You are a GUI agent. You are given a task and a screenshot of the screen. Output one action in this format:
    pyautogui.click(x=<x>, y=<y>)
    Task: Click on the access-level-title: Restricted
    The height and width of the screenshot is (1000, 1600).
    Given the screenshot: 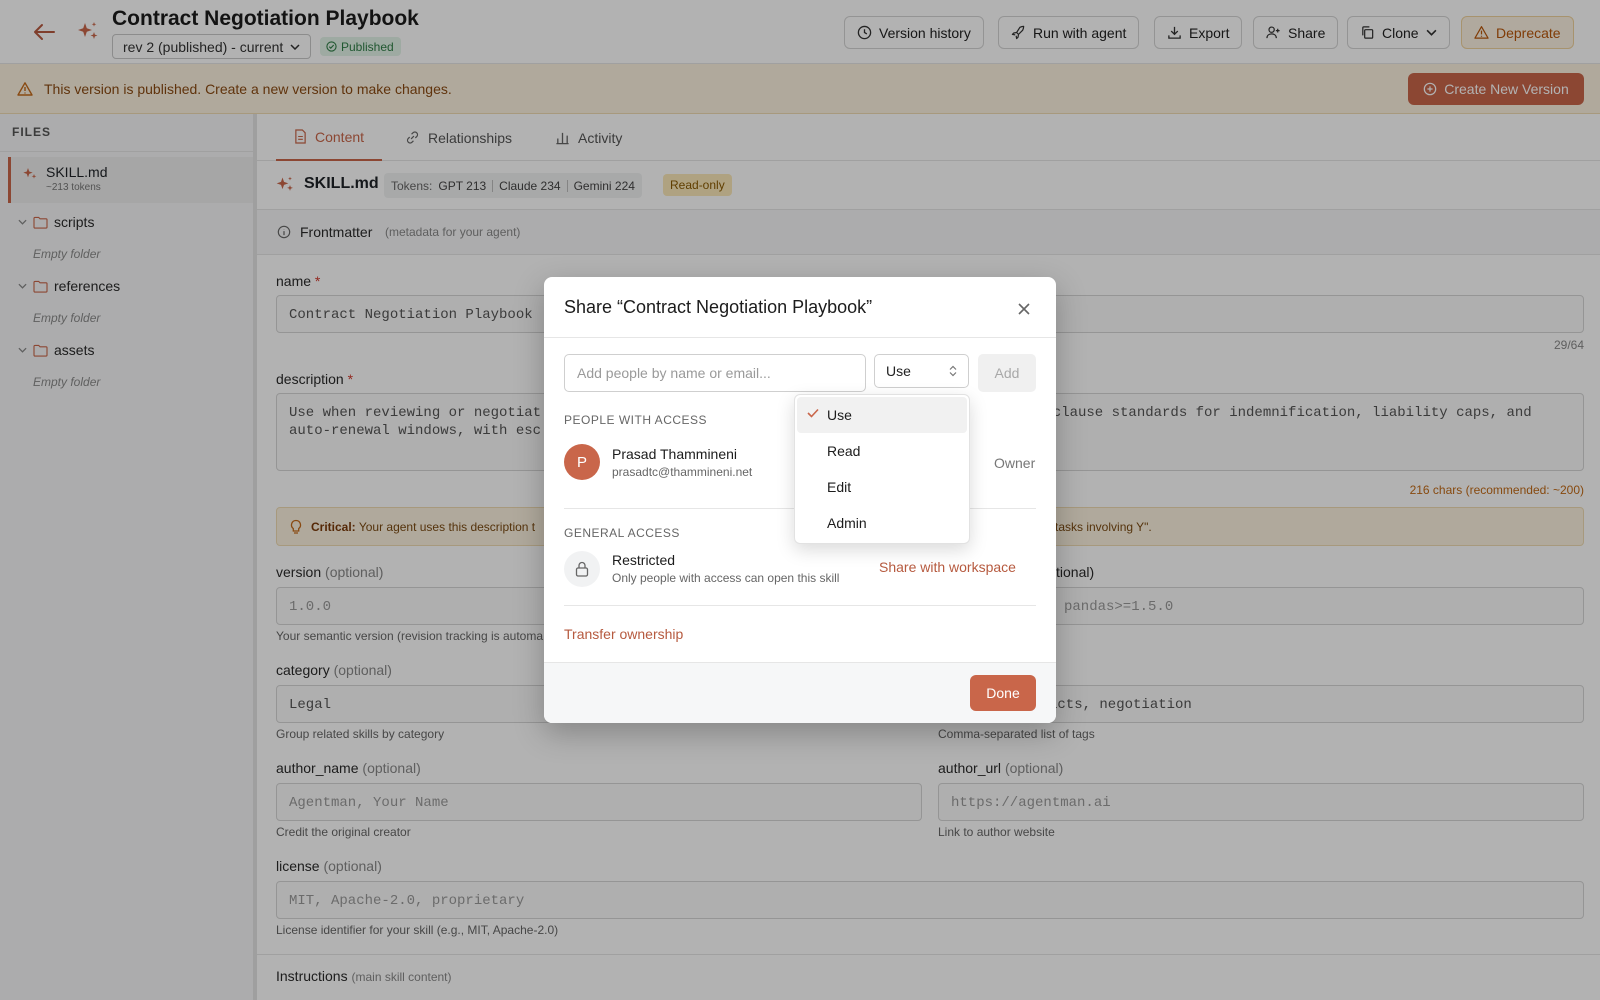 What is the action you would take?
    pyautogui.click(x=644, y=560)
    